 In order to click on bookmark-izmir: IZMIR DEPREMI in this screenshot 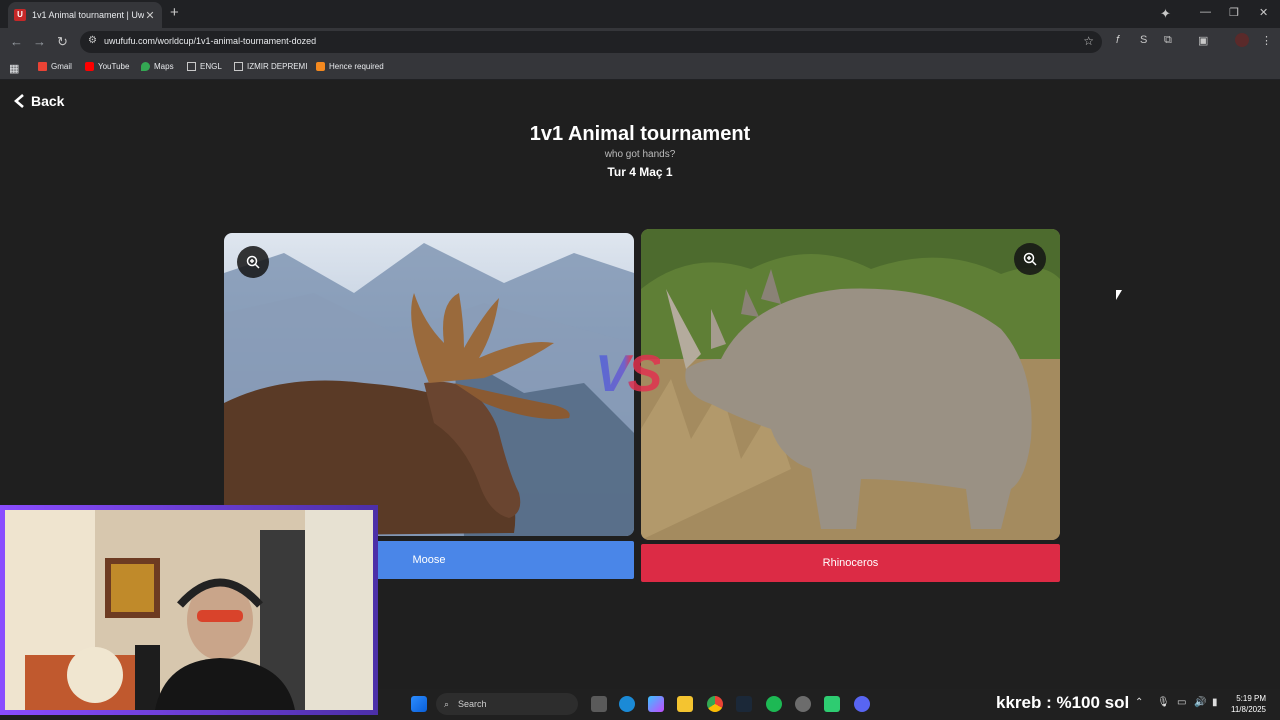, I will do `click(270, 66)`.